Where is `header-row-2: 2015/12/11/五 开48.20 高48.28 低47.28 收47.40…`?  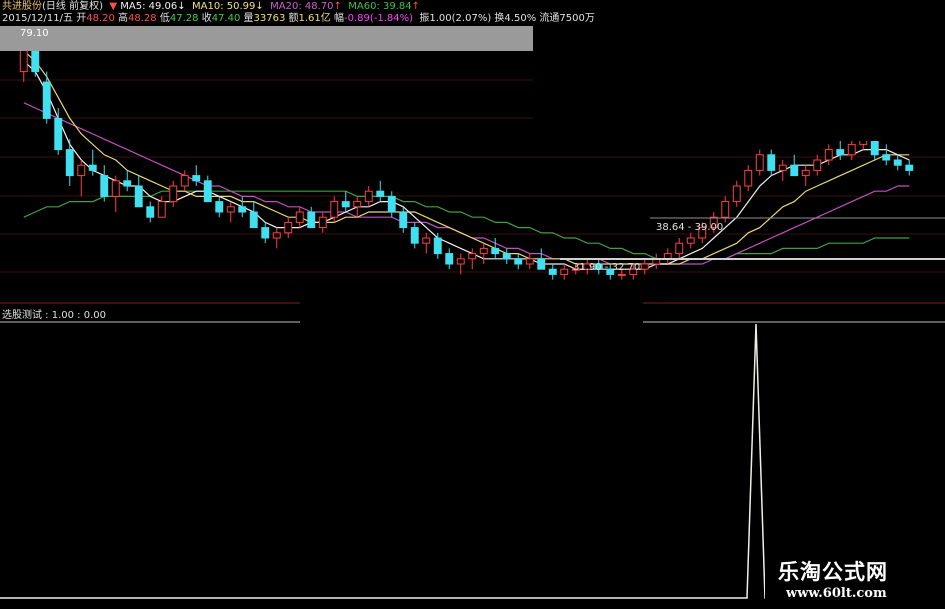 header-row-2: 2015/12/11/五 开48.20 高48.28 低47.28 收47.40… is located at coordinates (298, 19).